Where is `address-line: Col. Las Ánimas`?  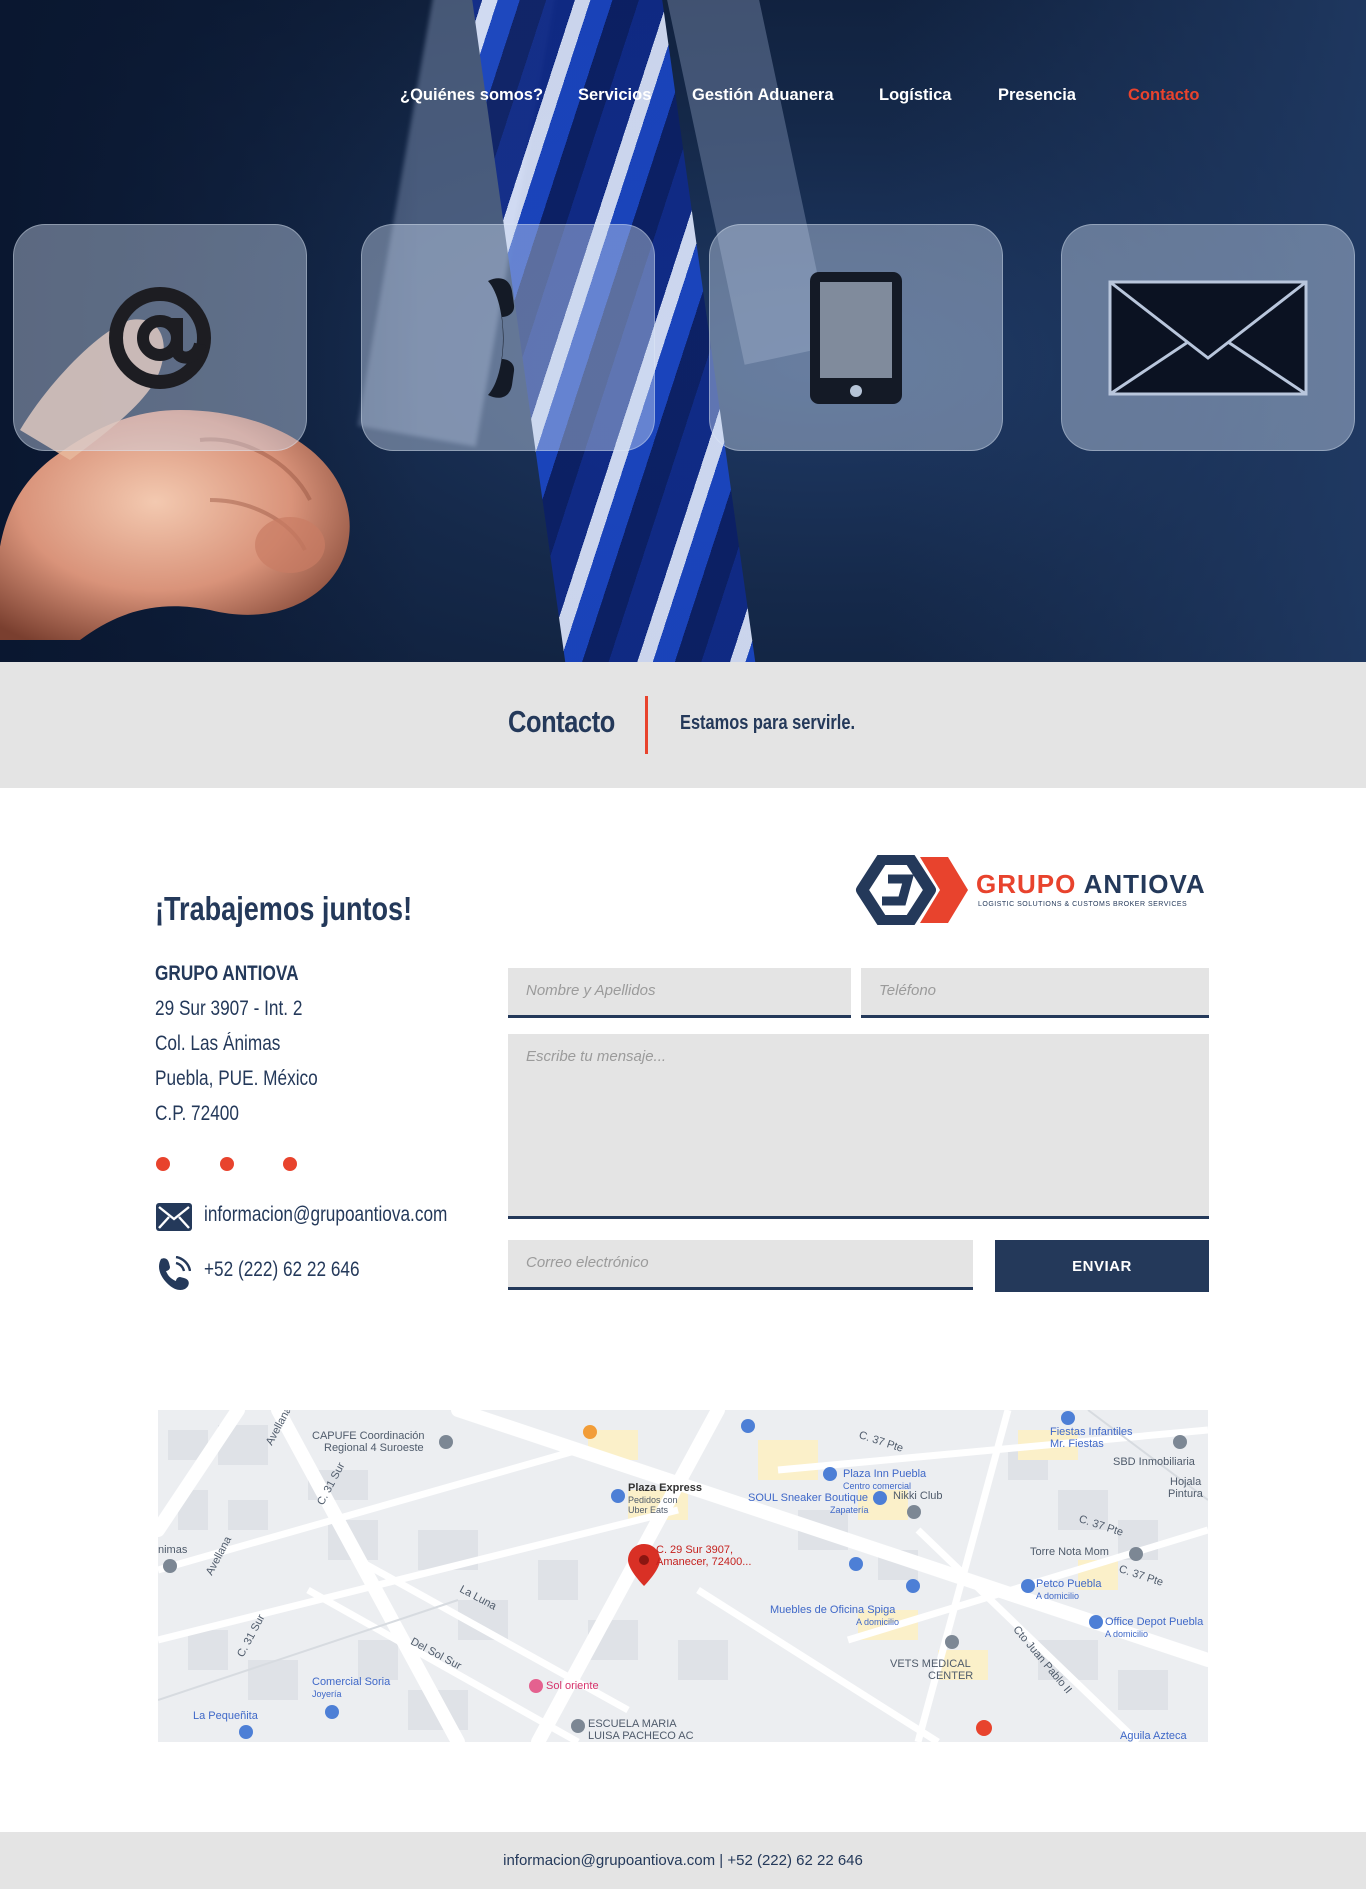
address-line: Col. Las Ánimas is located at coordinates (218, 1043).